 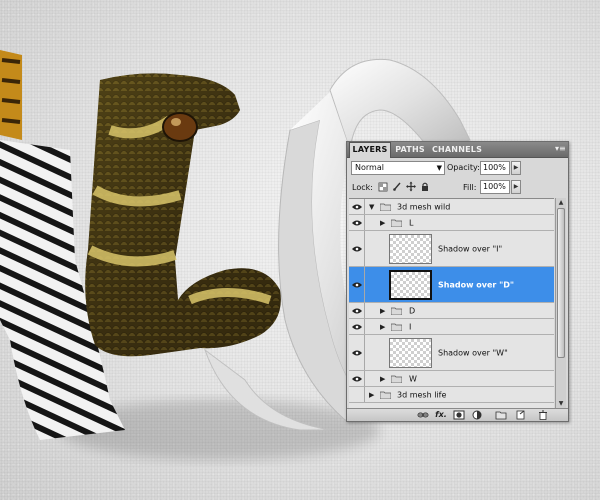 What do you see at coordinates (383, 186) in the screenshot?
I see `lock-transparency-icon` at bounding box center [383, 186].